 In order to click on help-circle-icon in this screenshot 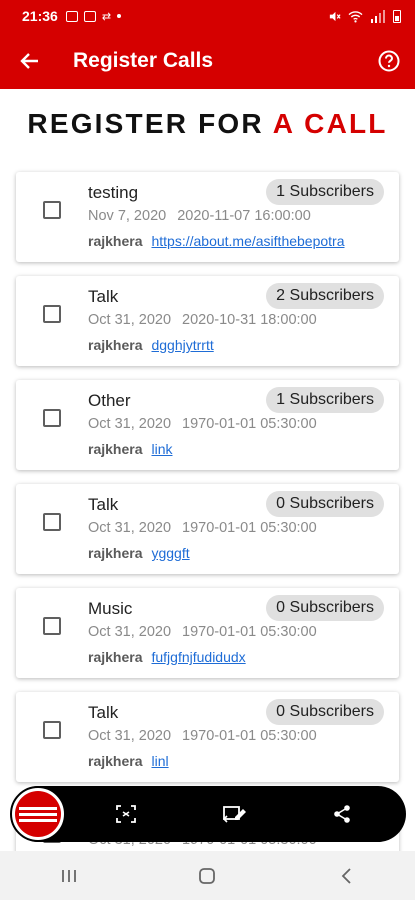, I will do `click(389, 60)`.